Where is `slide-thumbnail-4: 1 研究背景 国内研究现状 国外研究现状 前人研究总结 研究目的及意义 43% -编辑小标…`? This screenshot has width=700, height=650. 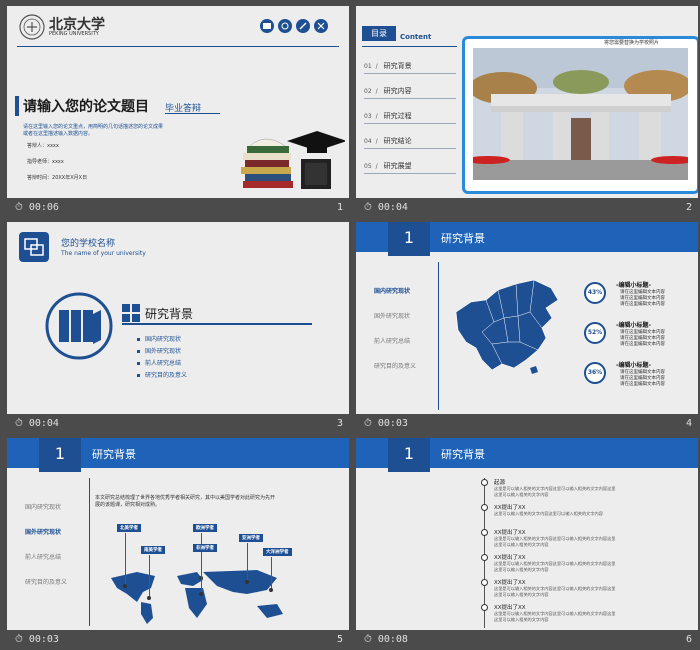
slide-thumbnail-4: 1 研究背景 国内研究现状 国外研究现状 前人研究总结 研究目的及意义 43% -编辑小标… is located at coordinates (527, 318).